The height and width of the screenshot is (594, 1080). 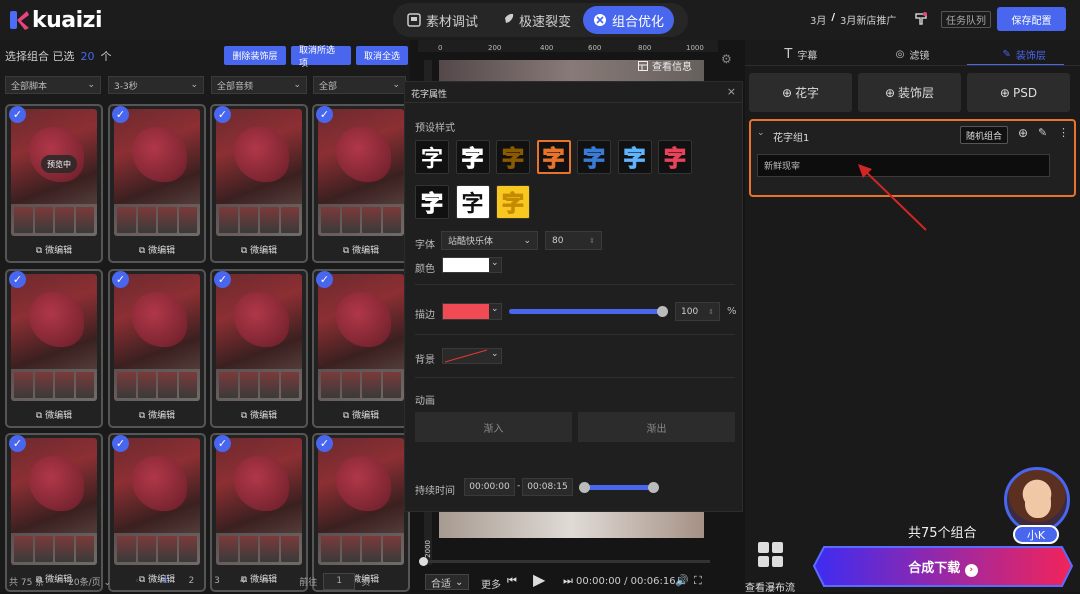 I want to click on timeline-track, so click(x=565, y=561).